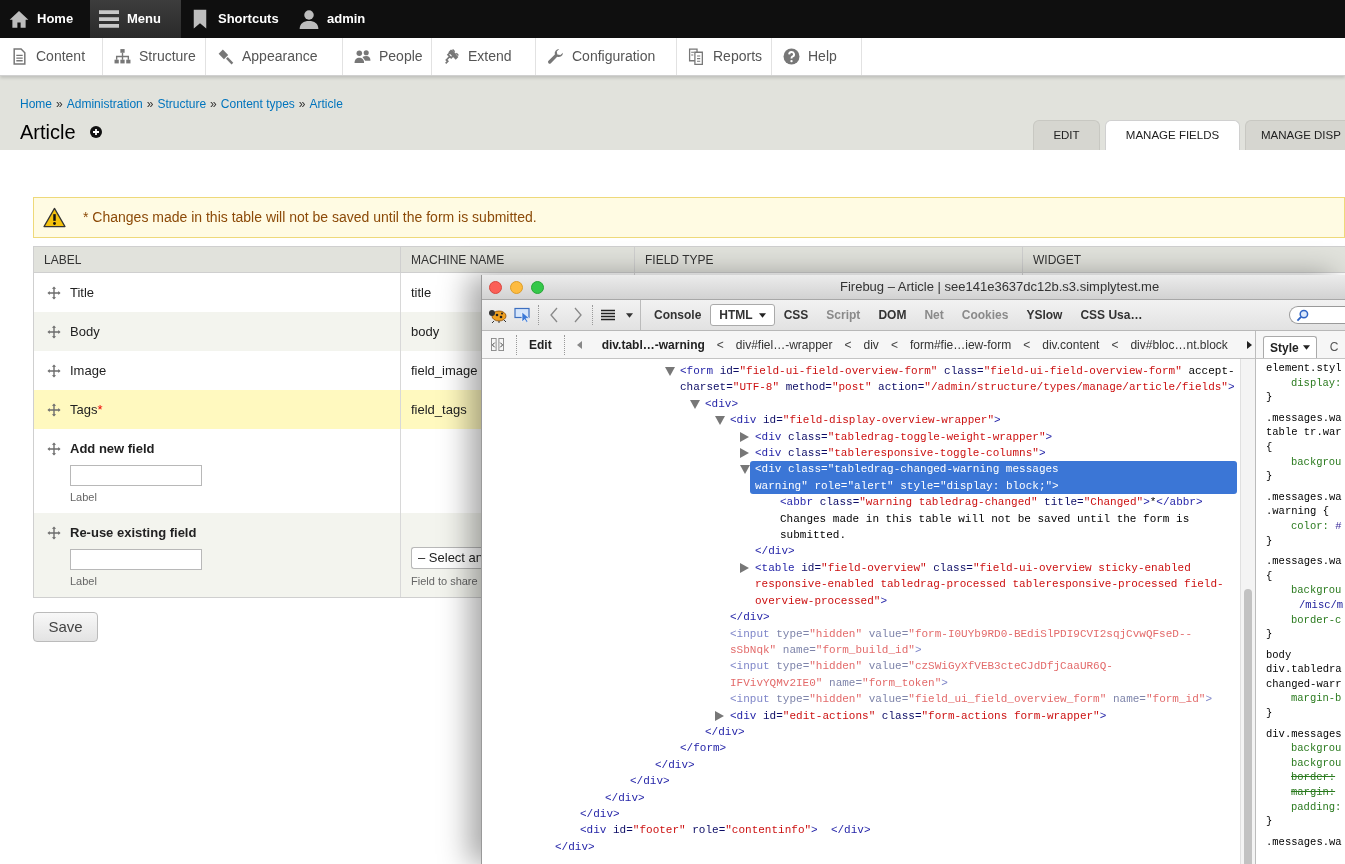  I want to click on panel-tab: DOM, so click(892, 315).